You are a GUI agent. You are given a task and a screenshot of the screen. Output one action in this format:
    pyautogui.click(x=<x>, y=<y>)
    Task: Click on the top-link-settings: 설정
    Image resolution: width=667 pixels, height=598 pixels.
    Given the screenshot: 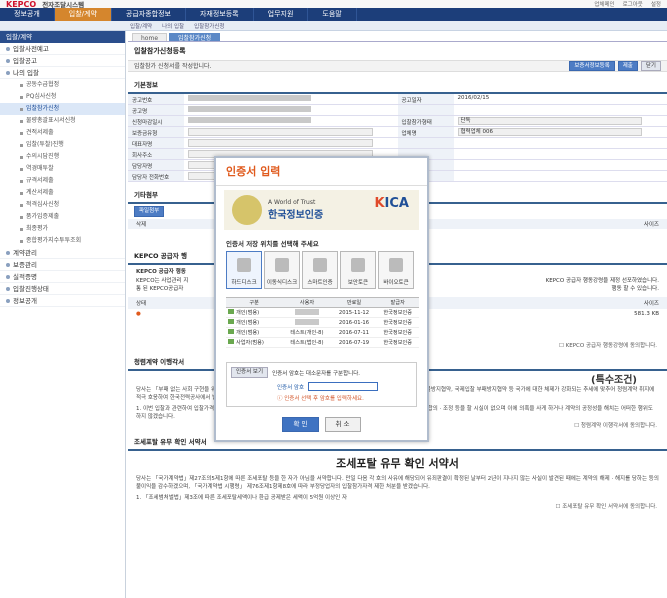 What is the action you would take?
    pyautogui.click(x=656, y=4)
    